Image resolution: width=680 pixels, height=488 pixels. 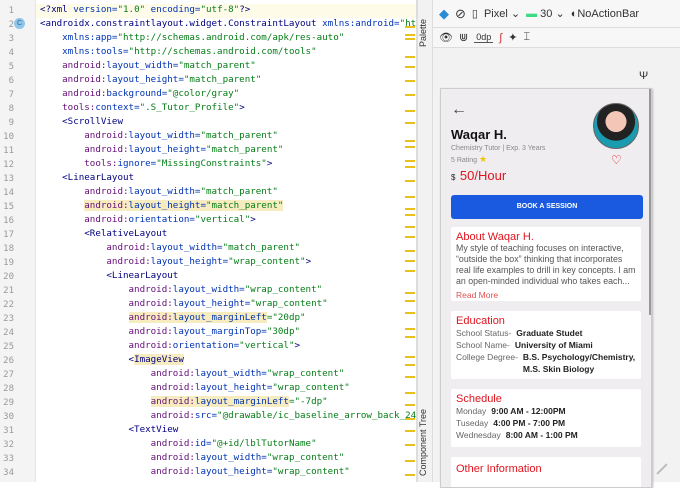 What do you see at coordinates (226, 11) in the screenshot?
I see `code-line: <?xml version="1.0" encoding="utf-8"?>` at bounding box center [226, 11].